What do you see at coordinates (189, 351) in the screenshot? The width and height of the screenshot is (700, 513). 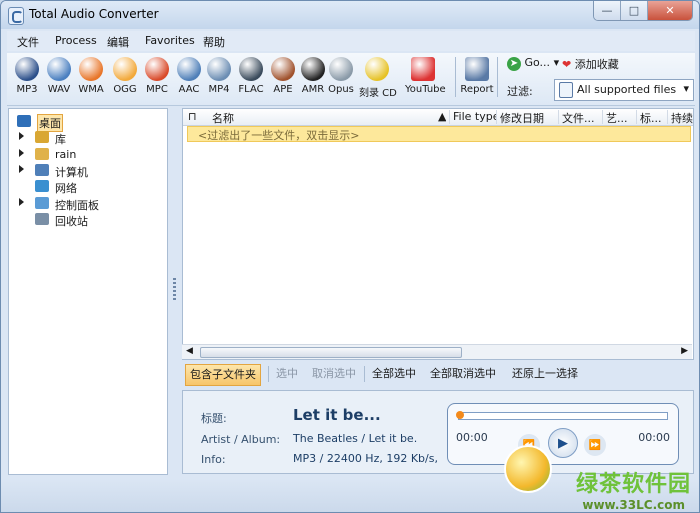 I see `scroll-left-icon: ◀` at bounding box center [189, 351].